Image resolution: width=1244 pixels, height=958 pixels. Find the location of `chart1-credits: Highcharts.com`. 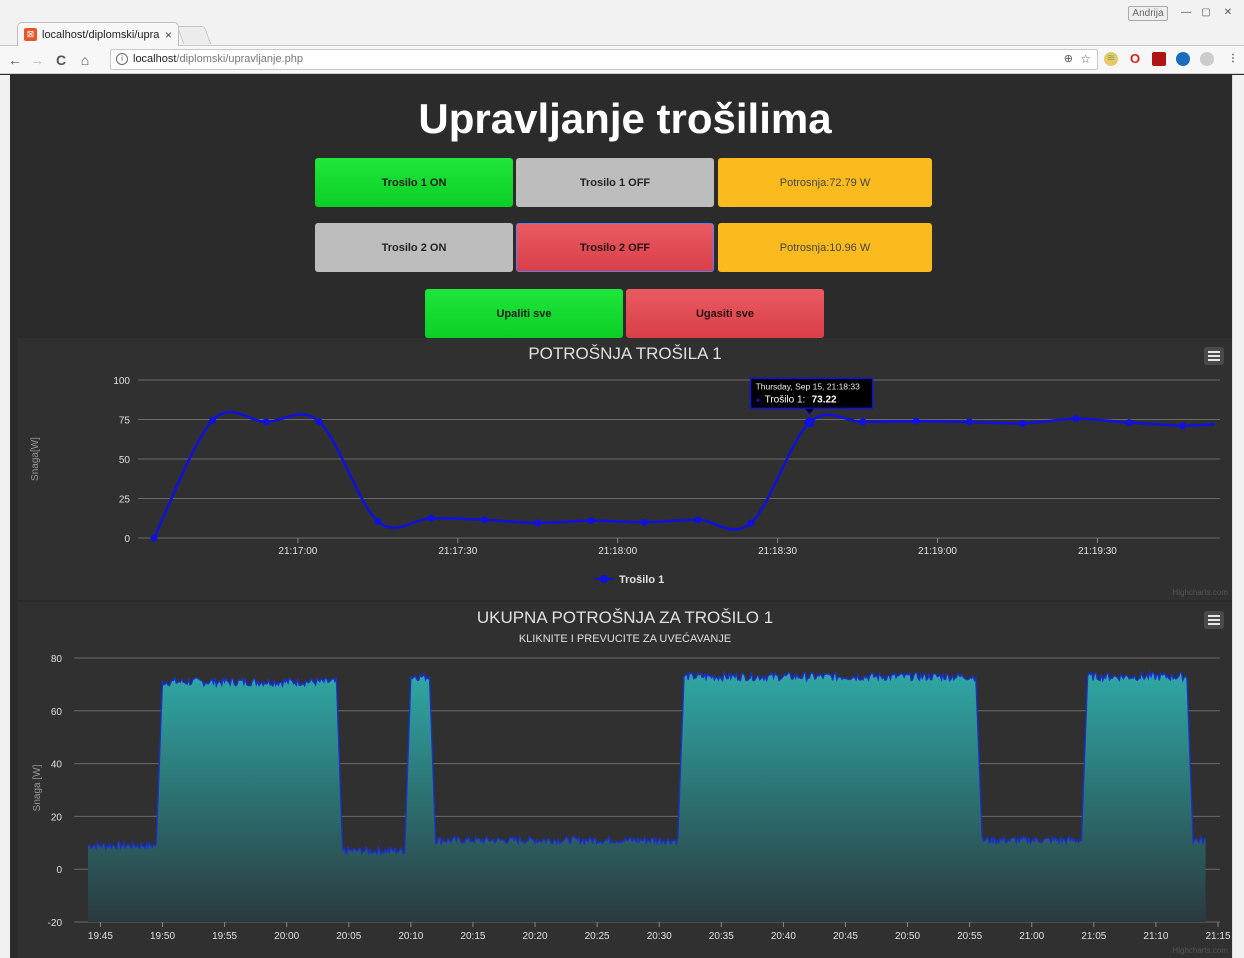

chart1-credits: Highcharts.com is located at coordinates (1200, 592).